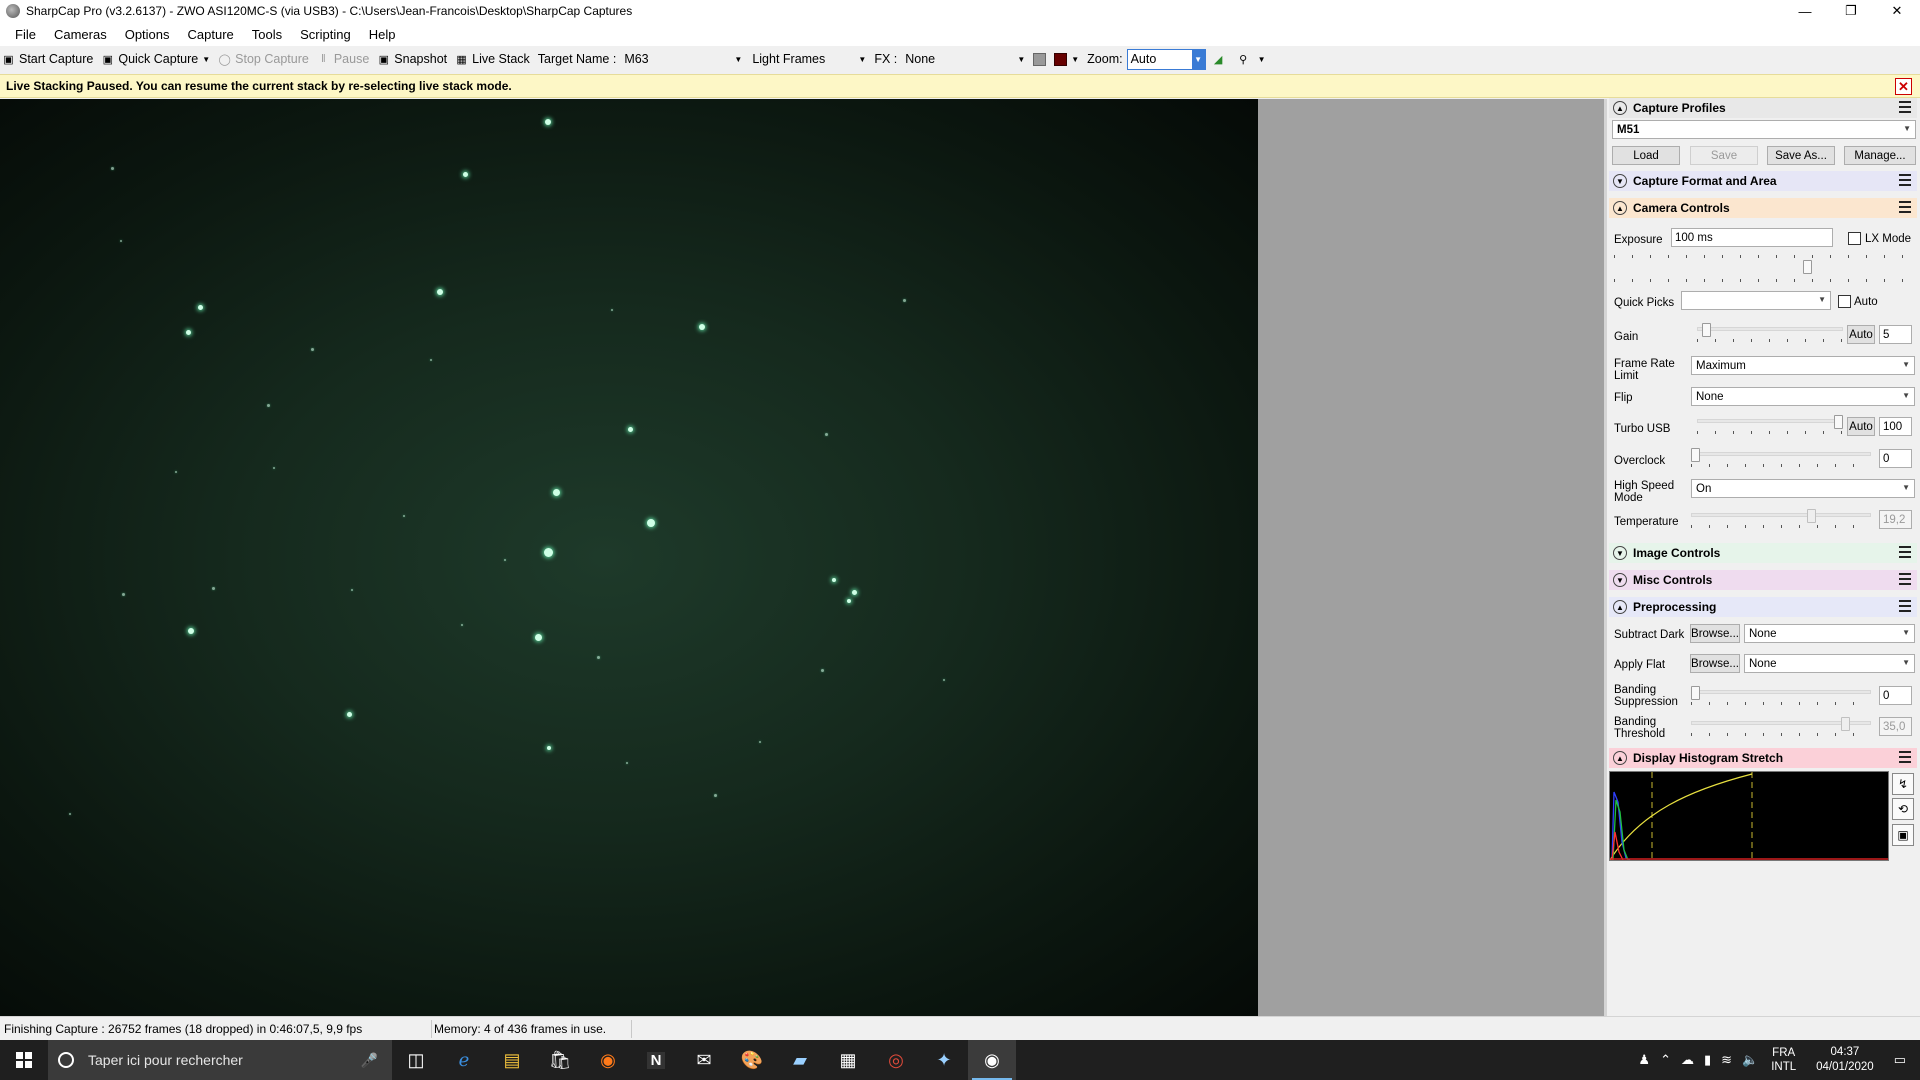 The height and width of the screenshot is (1080, 1920). Describe the element at coordinates (1752, 237) in the screenshot. I see `exposure-input: 100 ms` at that location.